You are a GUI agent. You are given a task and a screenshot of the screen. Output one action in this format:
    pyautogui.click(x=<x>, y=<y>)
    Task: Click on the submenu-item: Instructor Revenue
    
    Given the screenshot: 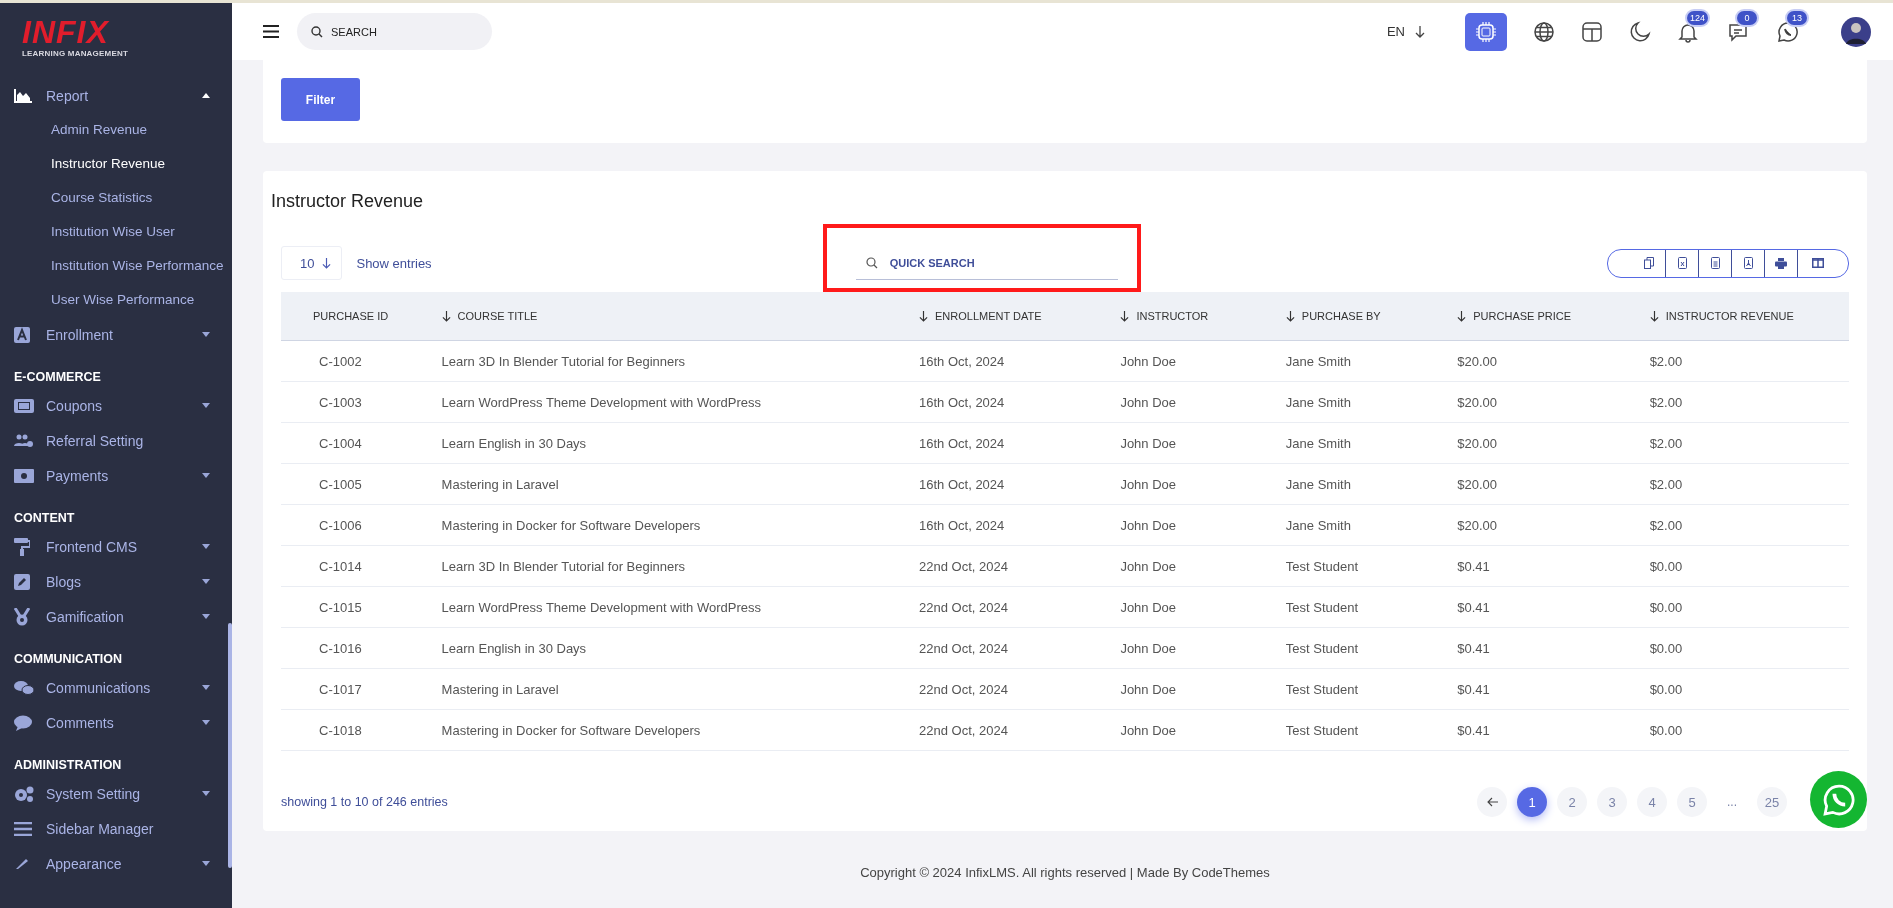 What is the action you would take?
    pyautogui.click(x=116, y=164)
    